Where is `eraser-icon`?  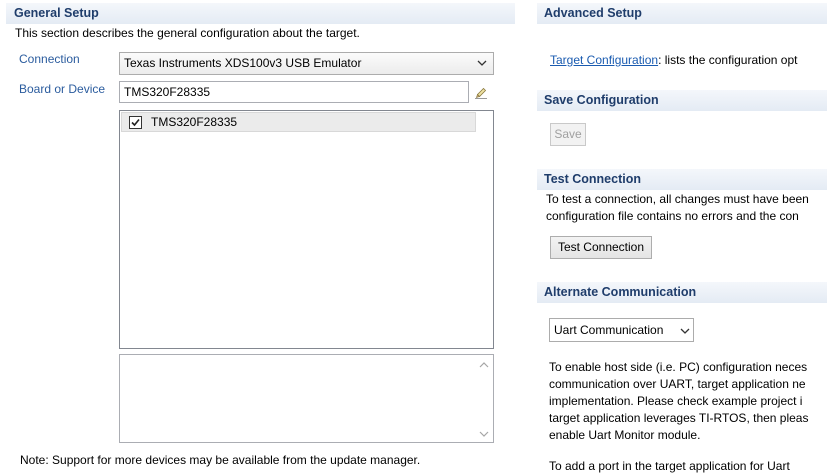 eraser-icon is located at coordinates (481, 93).